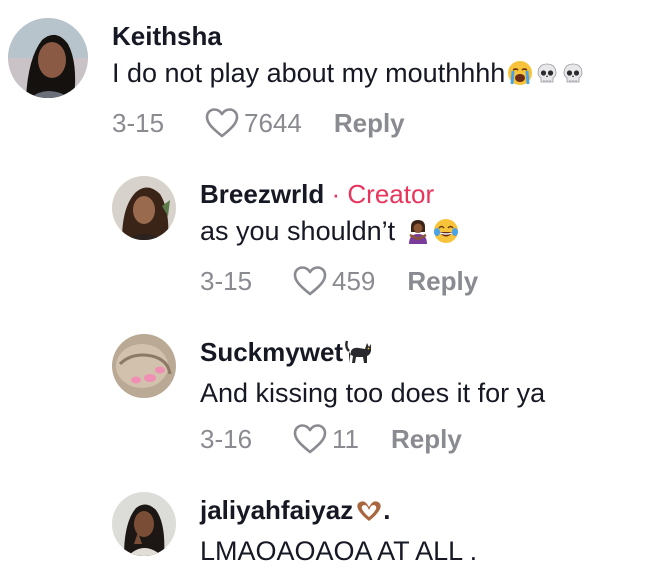 Image resolution: width=670 pixels, height=572 pixels. I want to click on comment-text: I do not play about my mouthhhh, so click(348, 75).